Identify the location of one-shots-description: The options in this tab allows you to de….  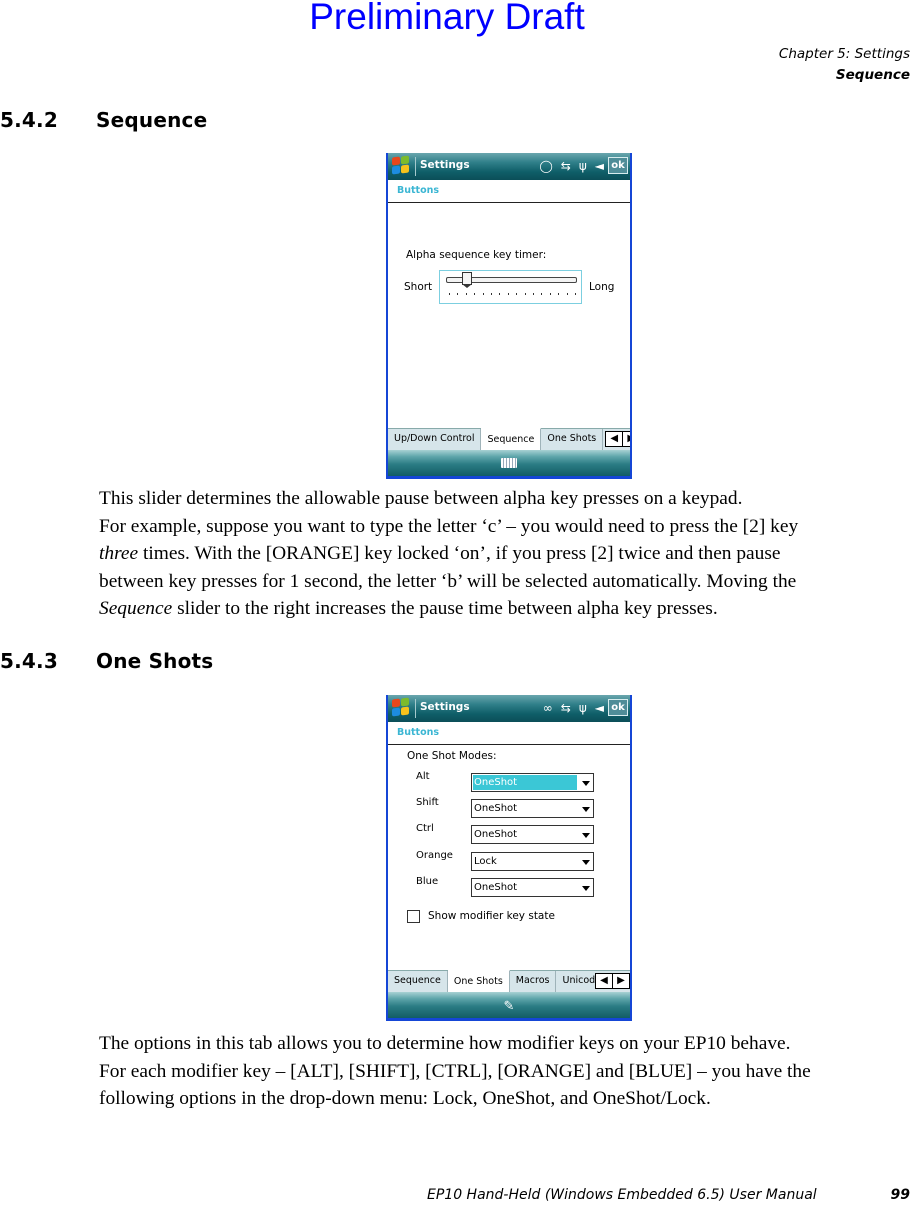
(506, 1071).